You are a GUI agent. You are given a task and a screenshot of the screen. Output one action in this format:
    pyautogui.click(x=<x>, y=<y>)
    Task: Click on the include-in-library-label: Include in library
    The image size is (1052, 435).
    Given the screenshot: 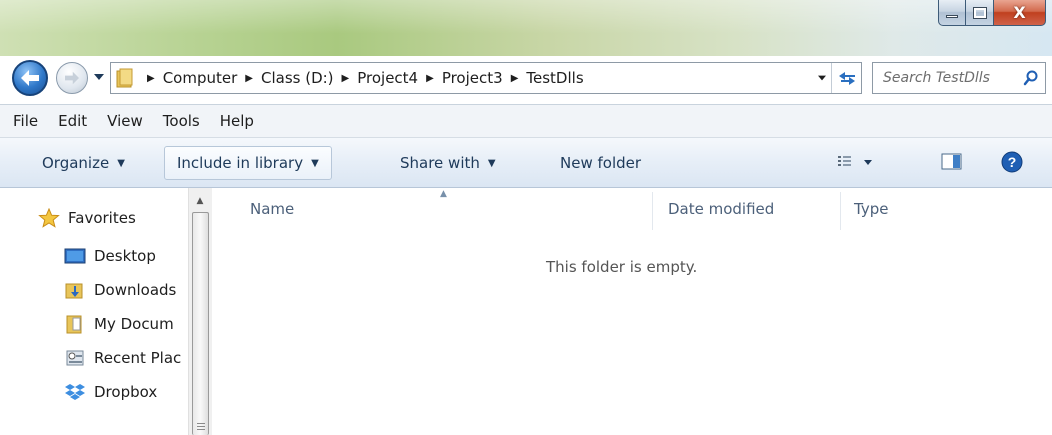 What is the action you would take?
    pyautogui.click(x=240, y=163)
    